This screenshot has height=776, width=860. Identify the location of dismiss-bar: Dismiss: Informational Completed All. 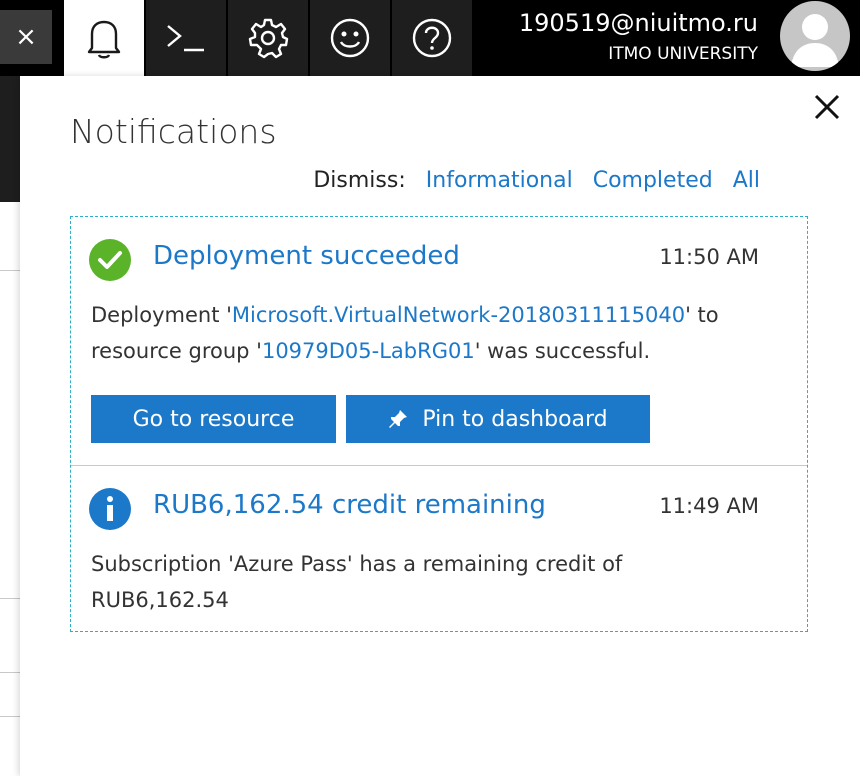
(536, 180).